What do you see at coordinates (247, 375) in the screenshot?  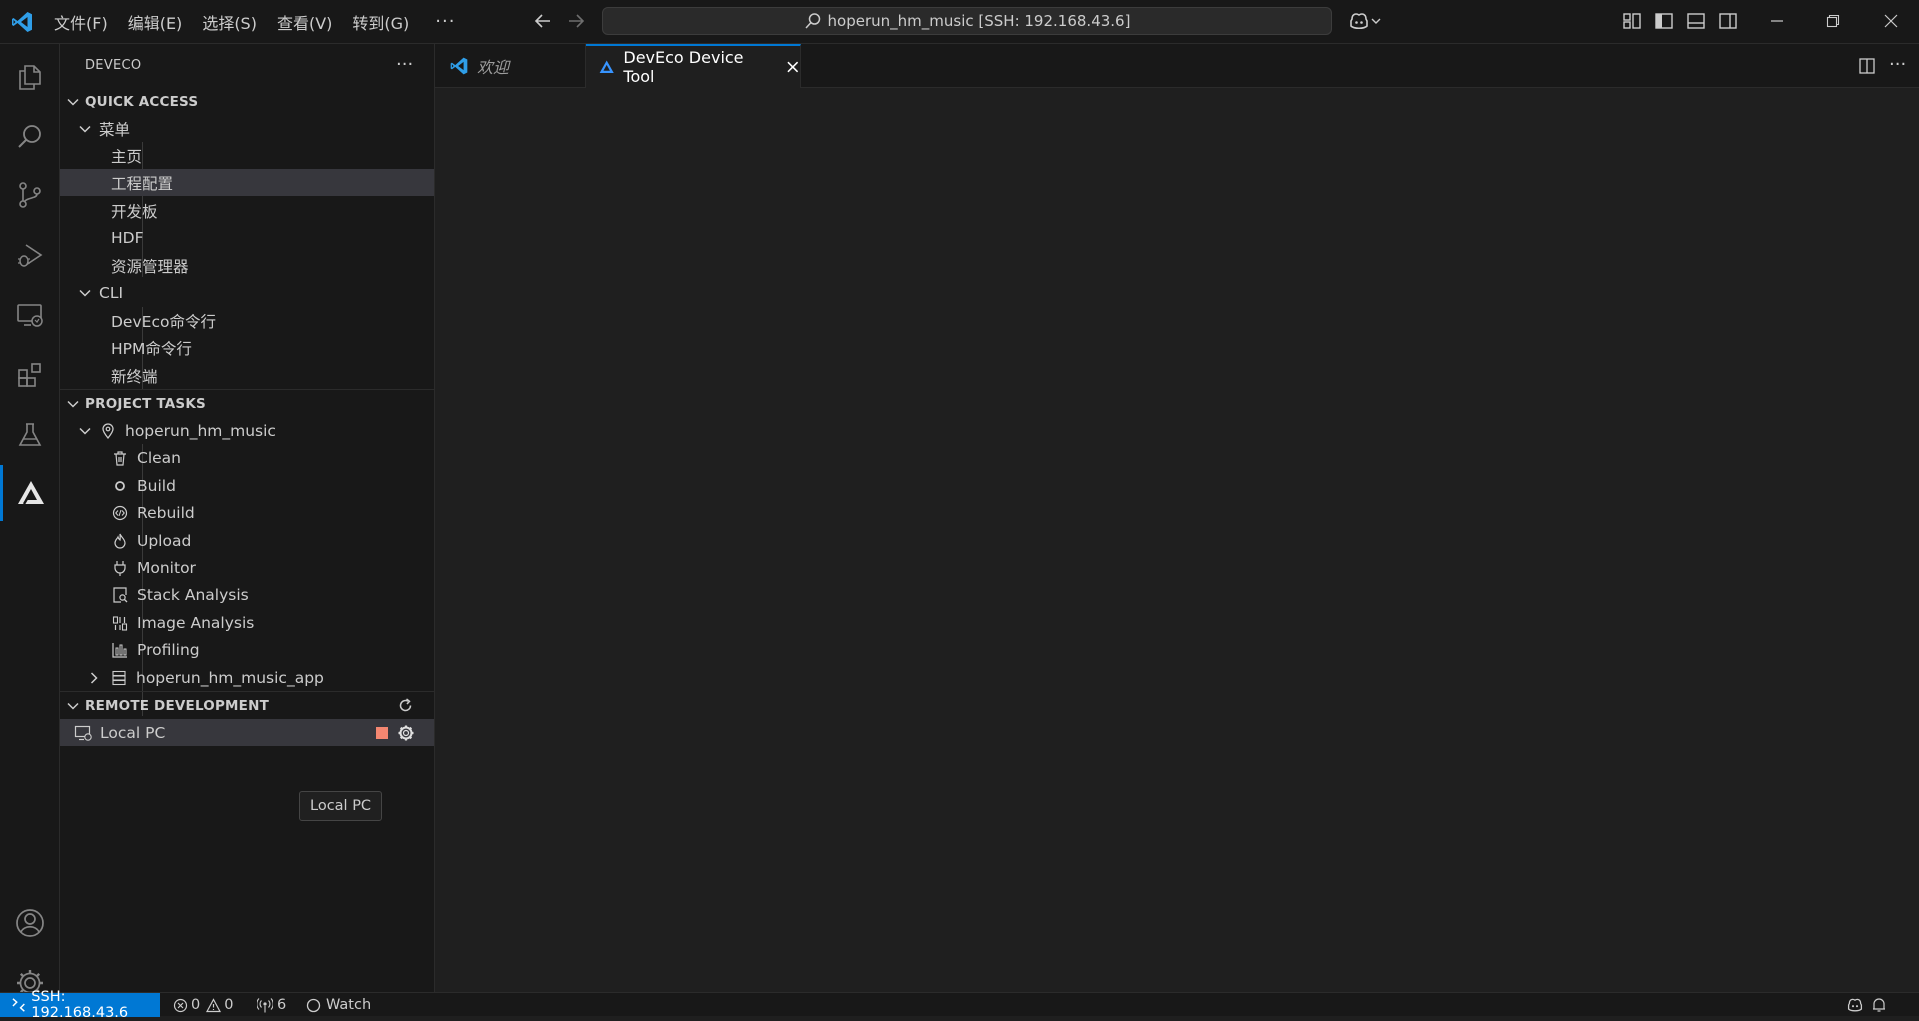 I see `cli-item-new-terminal: 新终端` at bounding box center [247, 375].